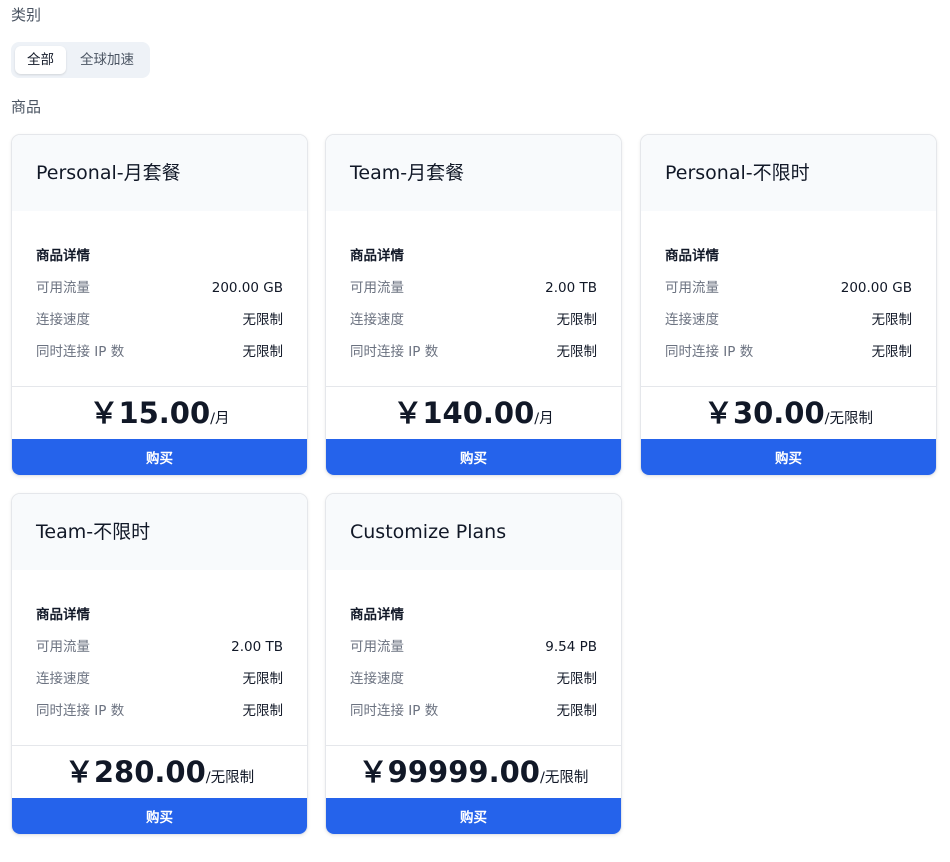 The height and width of the screenshot is (862, 950). What do you see at coordinates (40, 60) in the screenshot?
I see `tab-all: 全部` at bounding box center [40, 60].